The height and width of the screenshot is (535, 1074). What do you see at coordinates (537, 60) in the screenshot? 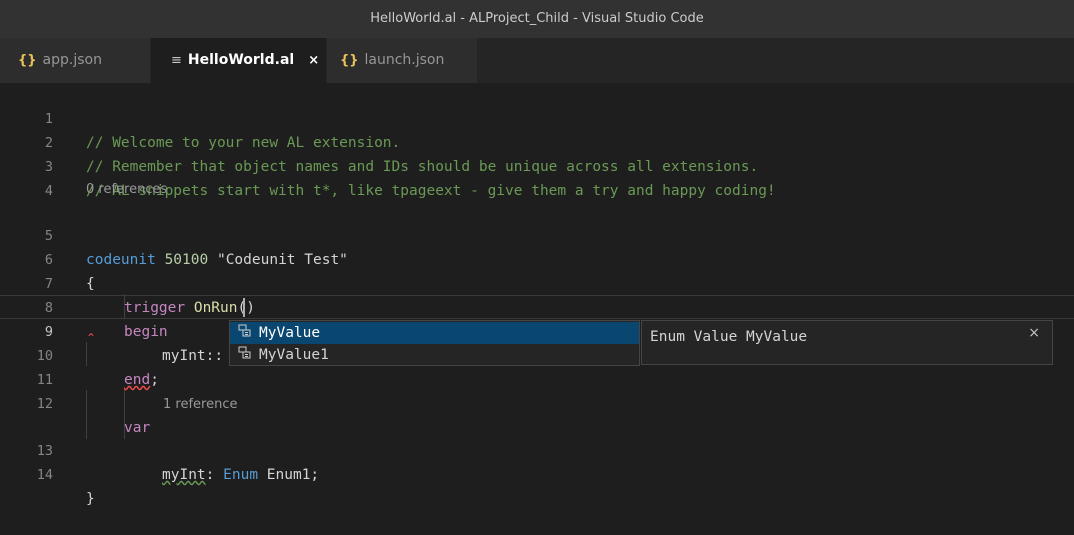
I see `tab-bar: {} app.json ≡ HelloWorld.al × {} launch.json` at bounding box center [537, 60].